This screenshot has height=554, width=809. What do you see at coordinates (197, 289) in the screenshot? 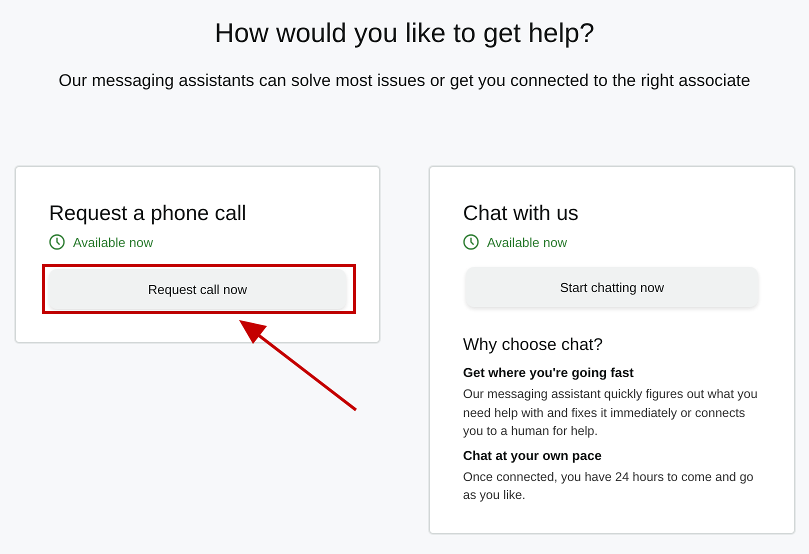
I see `action-button: Request call now` at bounding box center [197, 289].